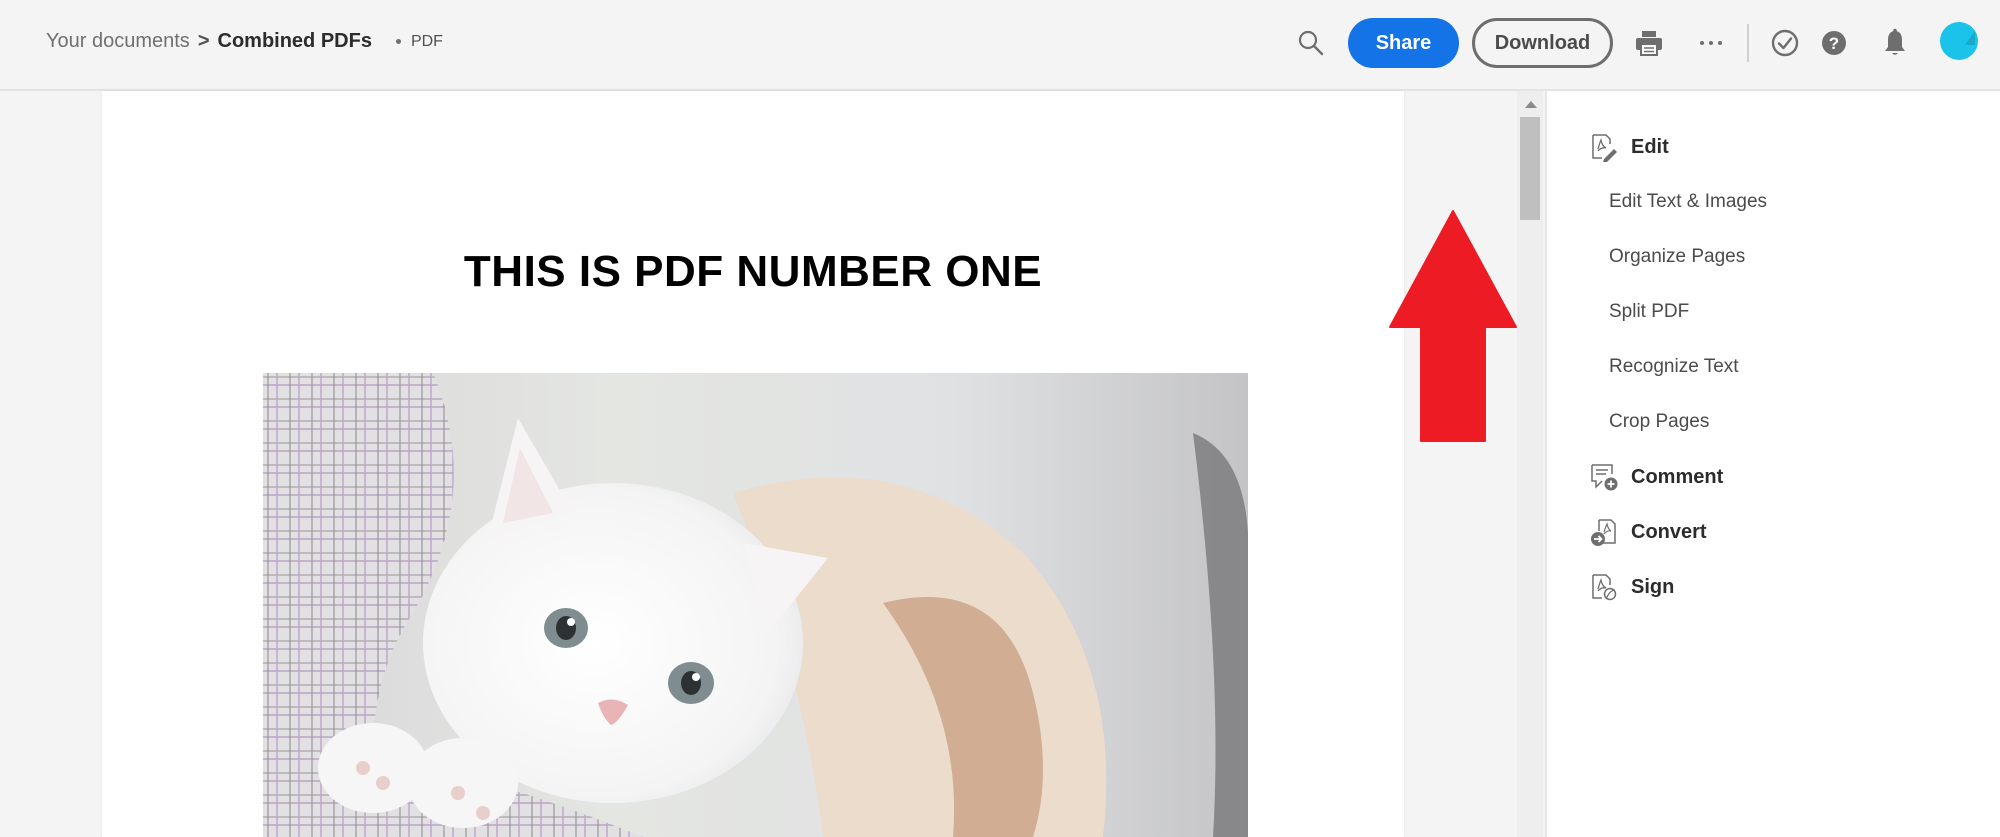 Image resolution: width=2000 pixels, height=837 pixels. What do you see at coordinates (1688, 201) in the screenshot?
I see `tool-edit-text-images-label: Edit Text & Images` at bounding box center [1688, 201].